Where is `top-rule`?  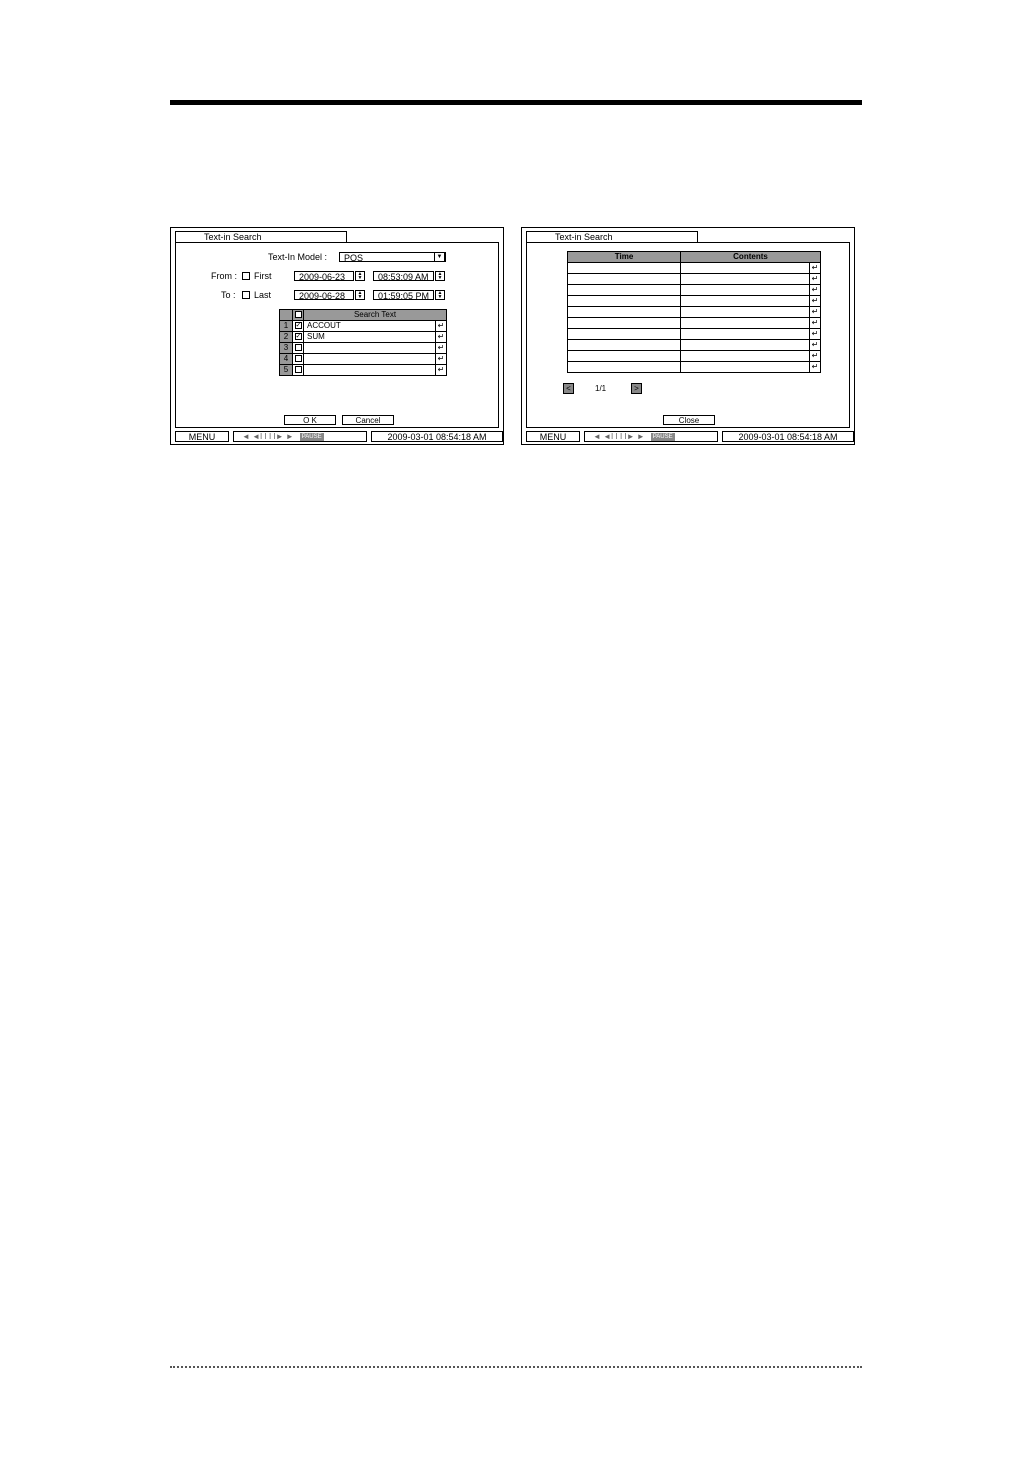 top-rule is located at coordinates (516, 102).